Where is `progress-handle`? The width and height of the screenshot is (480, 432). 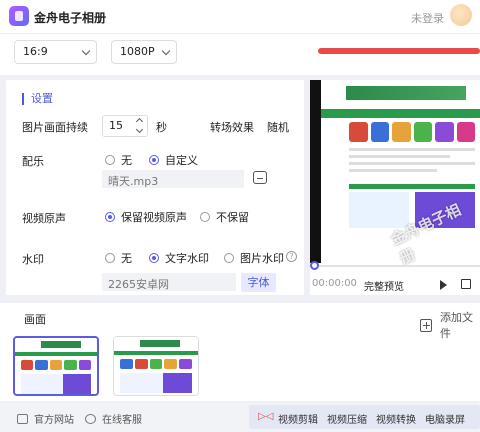
progress-handle is located at coordinates (314, 265).